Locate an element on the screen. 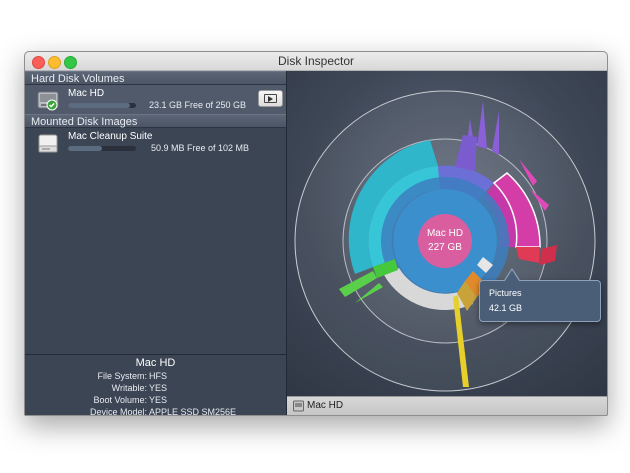 This screenshot has height=473, width=630. volume-free-text: 23.1 GB Free of 250 GB is located at coordinates (198, 105).